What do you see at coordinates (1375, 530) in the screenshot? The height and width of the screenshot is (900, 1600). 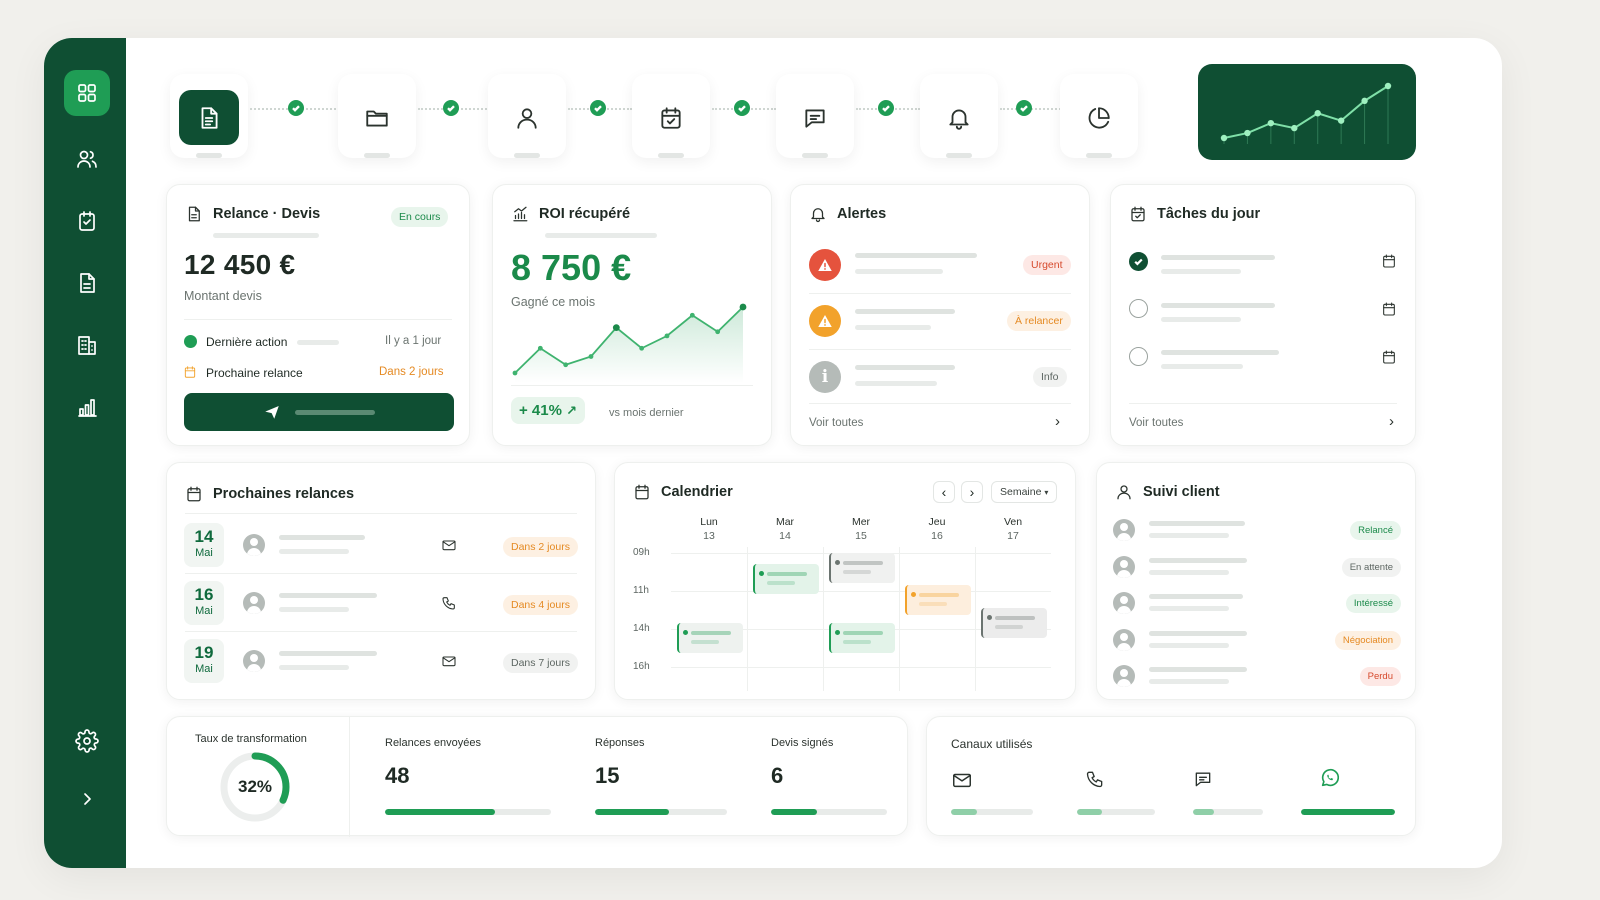 I see `client-status-badge: Relancé` at bounding box center [1375, 530].